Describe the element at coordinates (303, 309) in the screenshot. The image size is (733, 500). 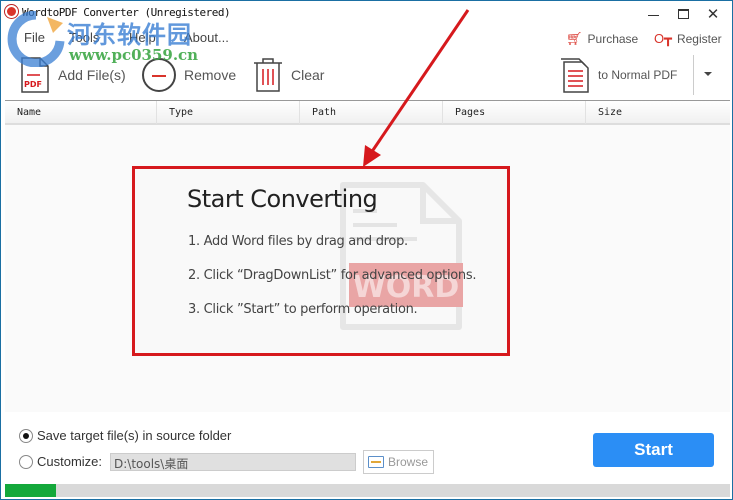
I see `guide-step: 3. Click ”Start” to perform operation.` at that location.